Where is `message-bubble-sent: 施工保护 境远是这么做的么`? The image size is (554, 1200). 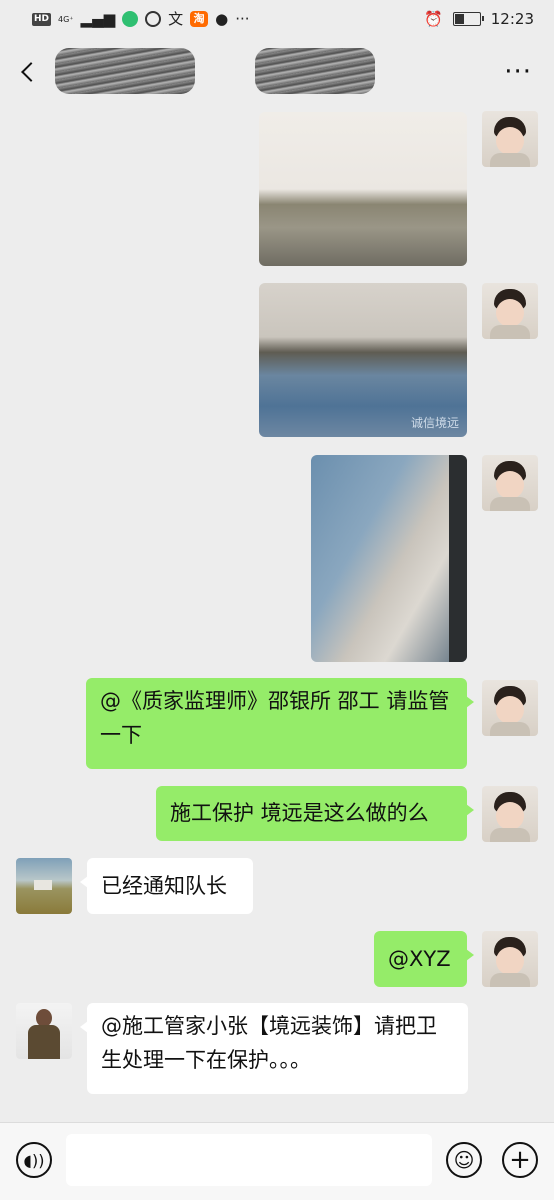 message-bubble-sent: 施工保护 境远是这么做的么 is located at coordinates (315, 813).